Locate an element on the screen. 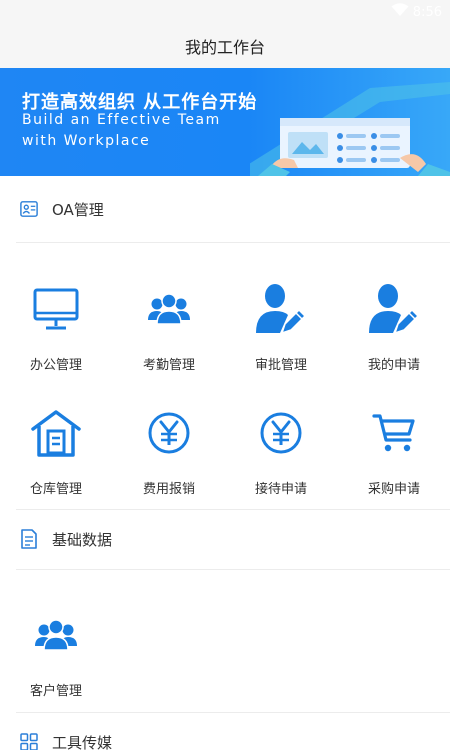 This screenshot has height=750, width=450. section-tools-media-header: 工具传媒 is located at coordinates (225, 730).